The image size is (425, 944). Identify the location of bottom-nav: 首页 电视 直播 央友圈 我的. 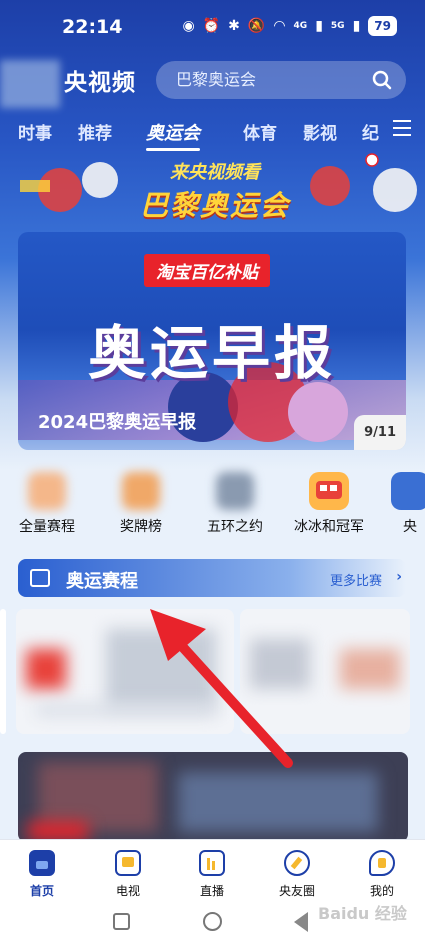
(212, 872).